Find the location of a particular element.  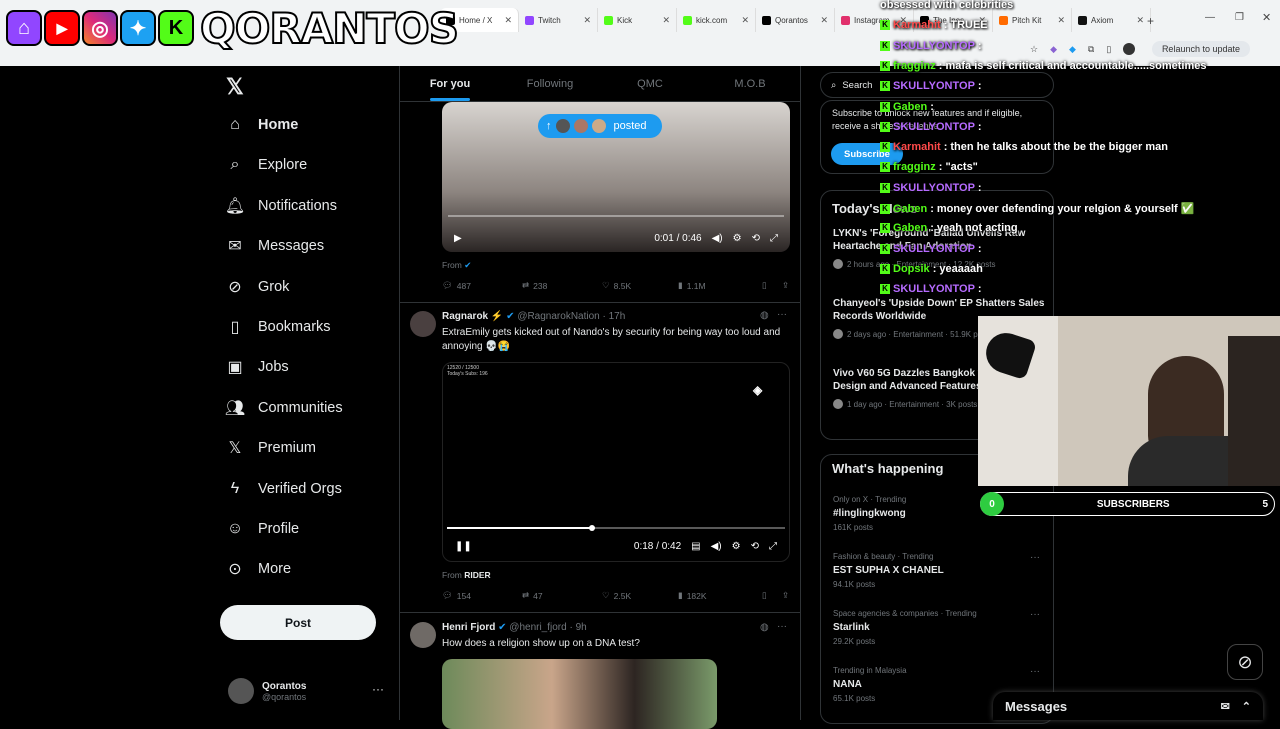

author-name: Henri Fjord is located at coordinates (468, 627).